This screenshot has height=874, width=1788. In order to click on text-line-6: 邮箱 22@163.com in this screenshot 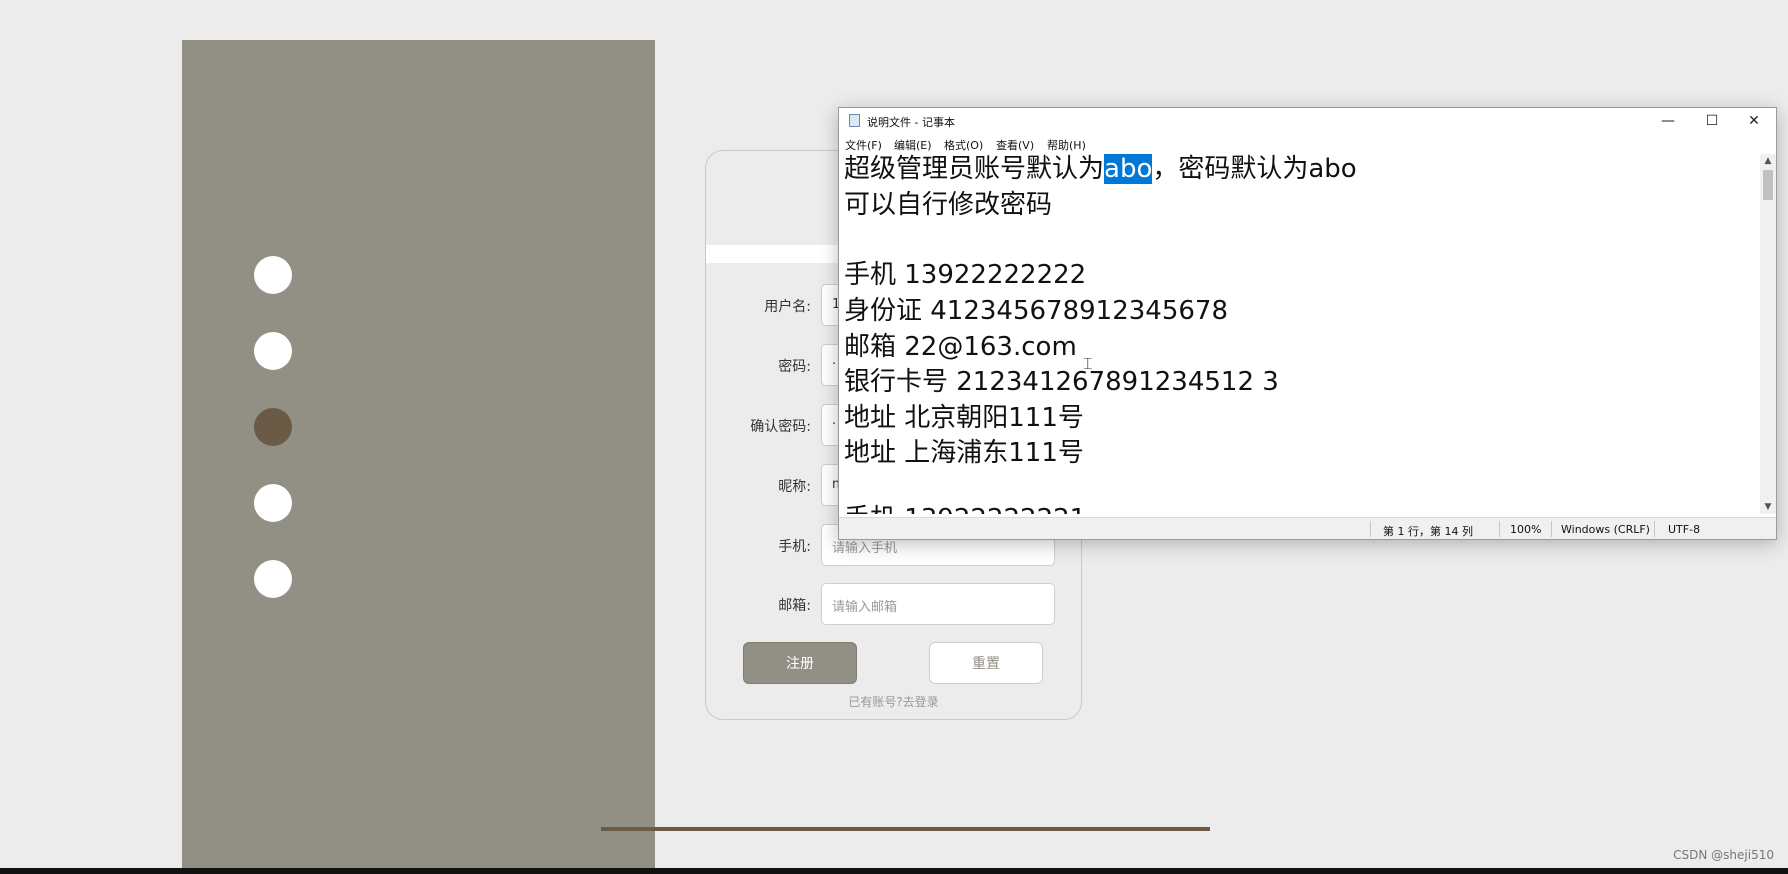, I will do `click(960, 347)`.